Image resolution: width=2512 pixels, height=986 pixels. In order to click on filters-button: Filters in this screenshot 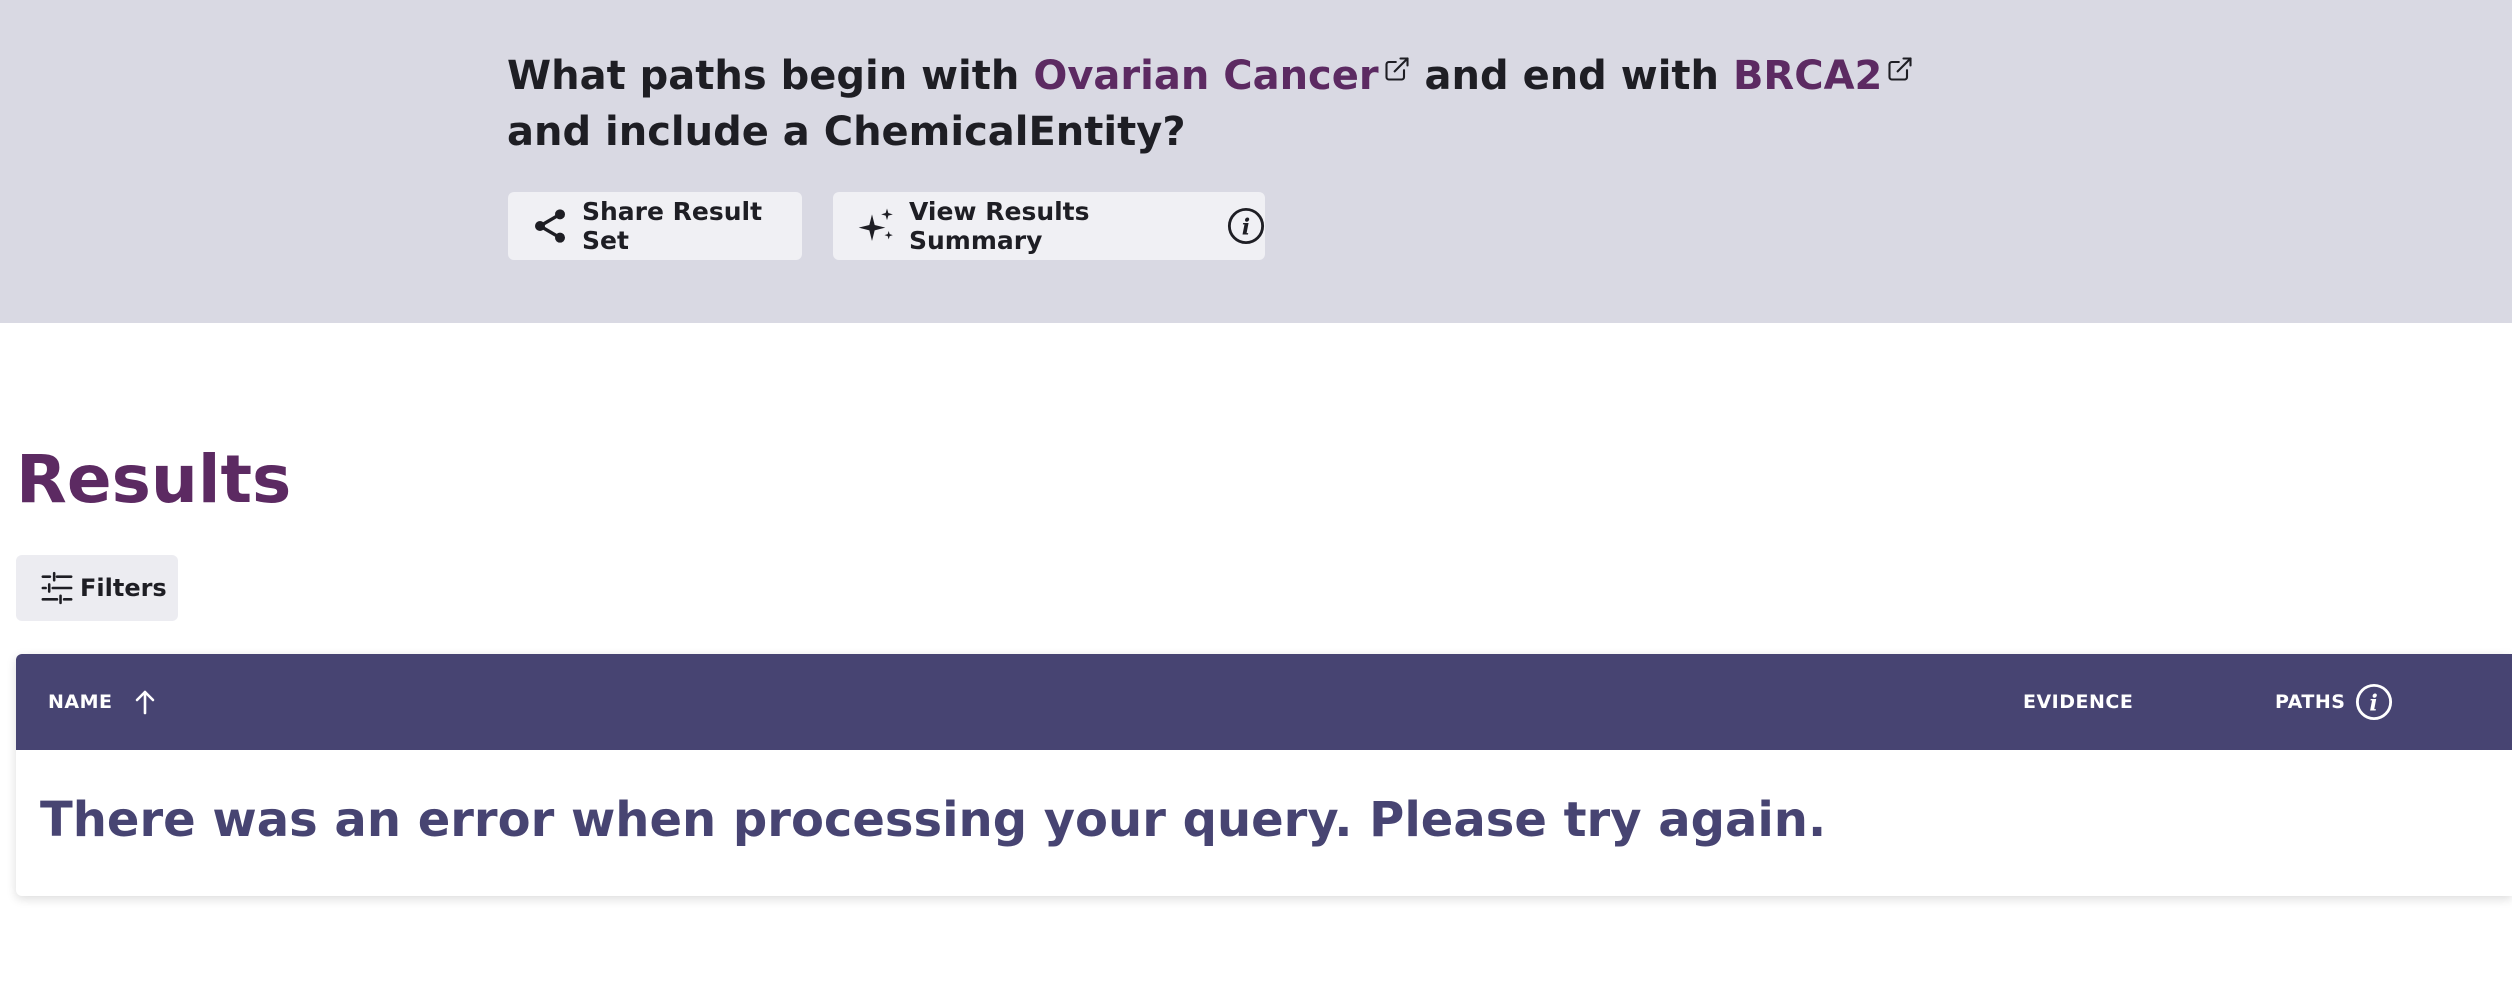, I will do `click(97, 588)`.